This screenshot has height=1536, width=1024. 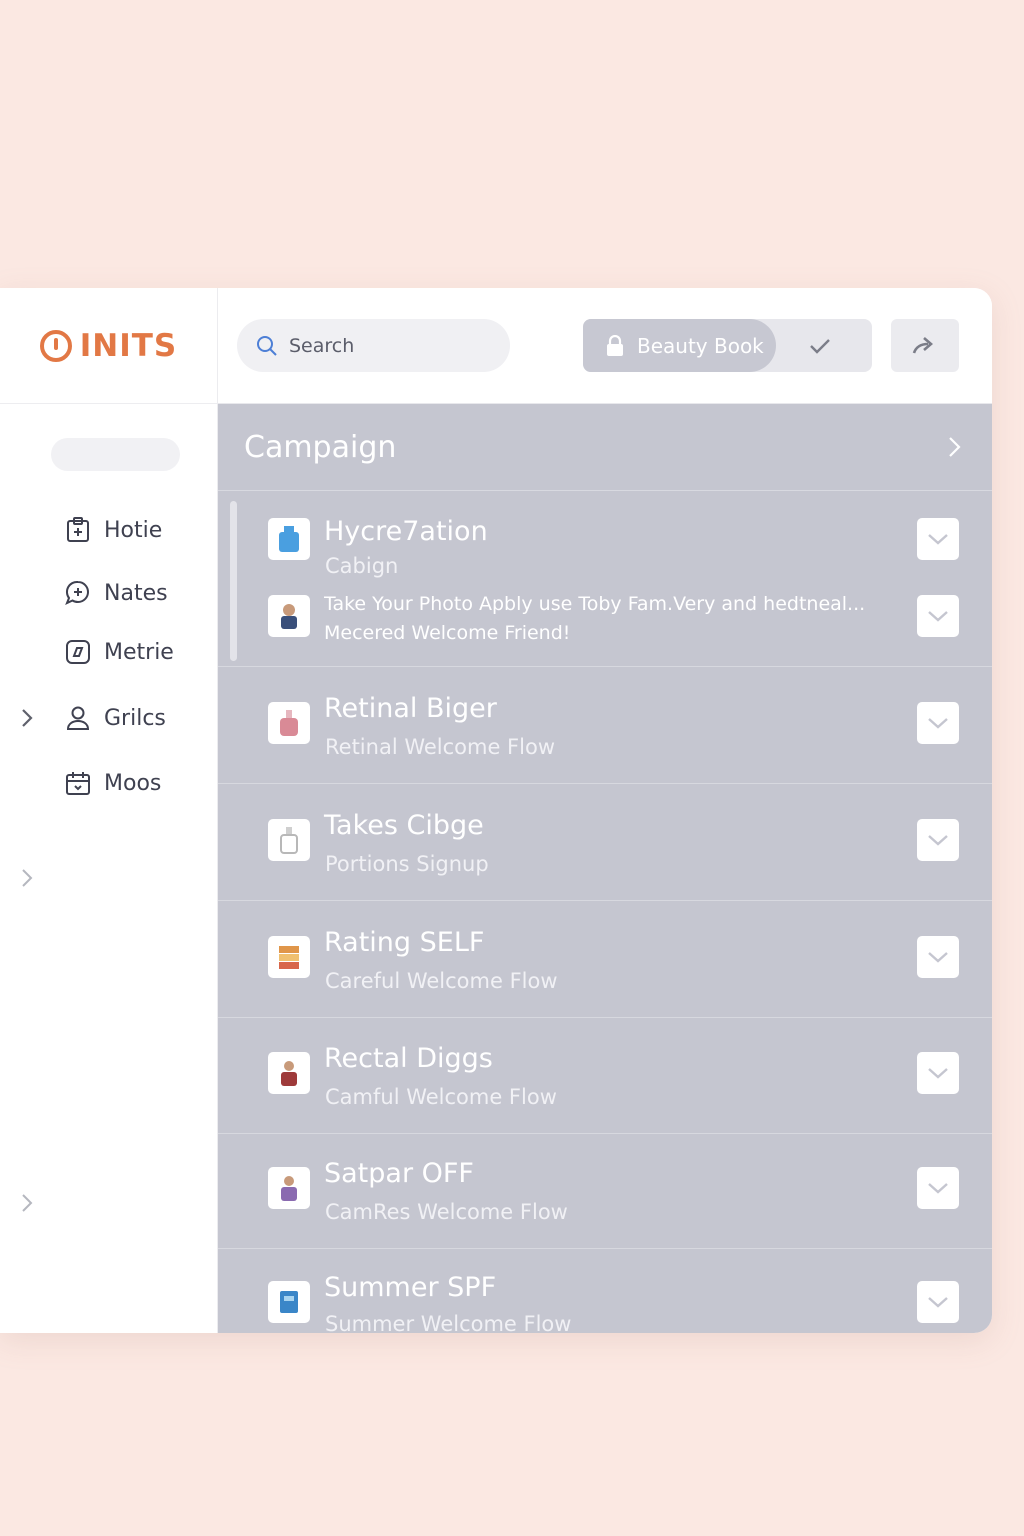 What do you see at coordinates (410, 1287) in the screenshot?
I see `campaign-title: Summer SPF` at bounding box center [410, 1287].